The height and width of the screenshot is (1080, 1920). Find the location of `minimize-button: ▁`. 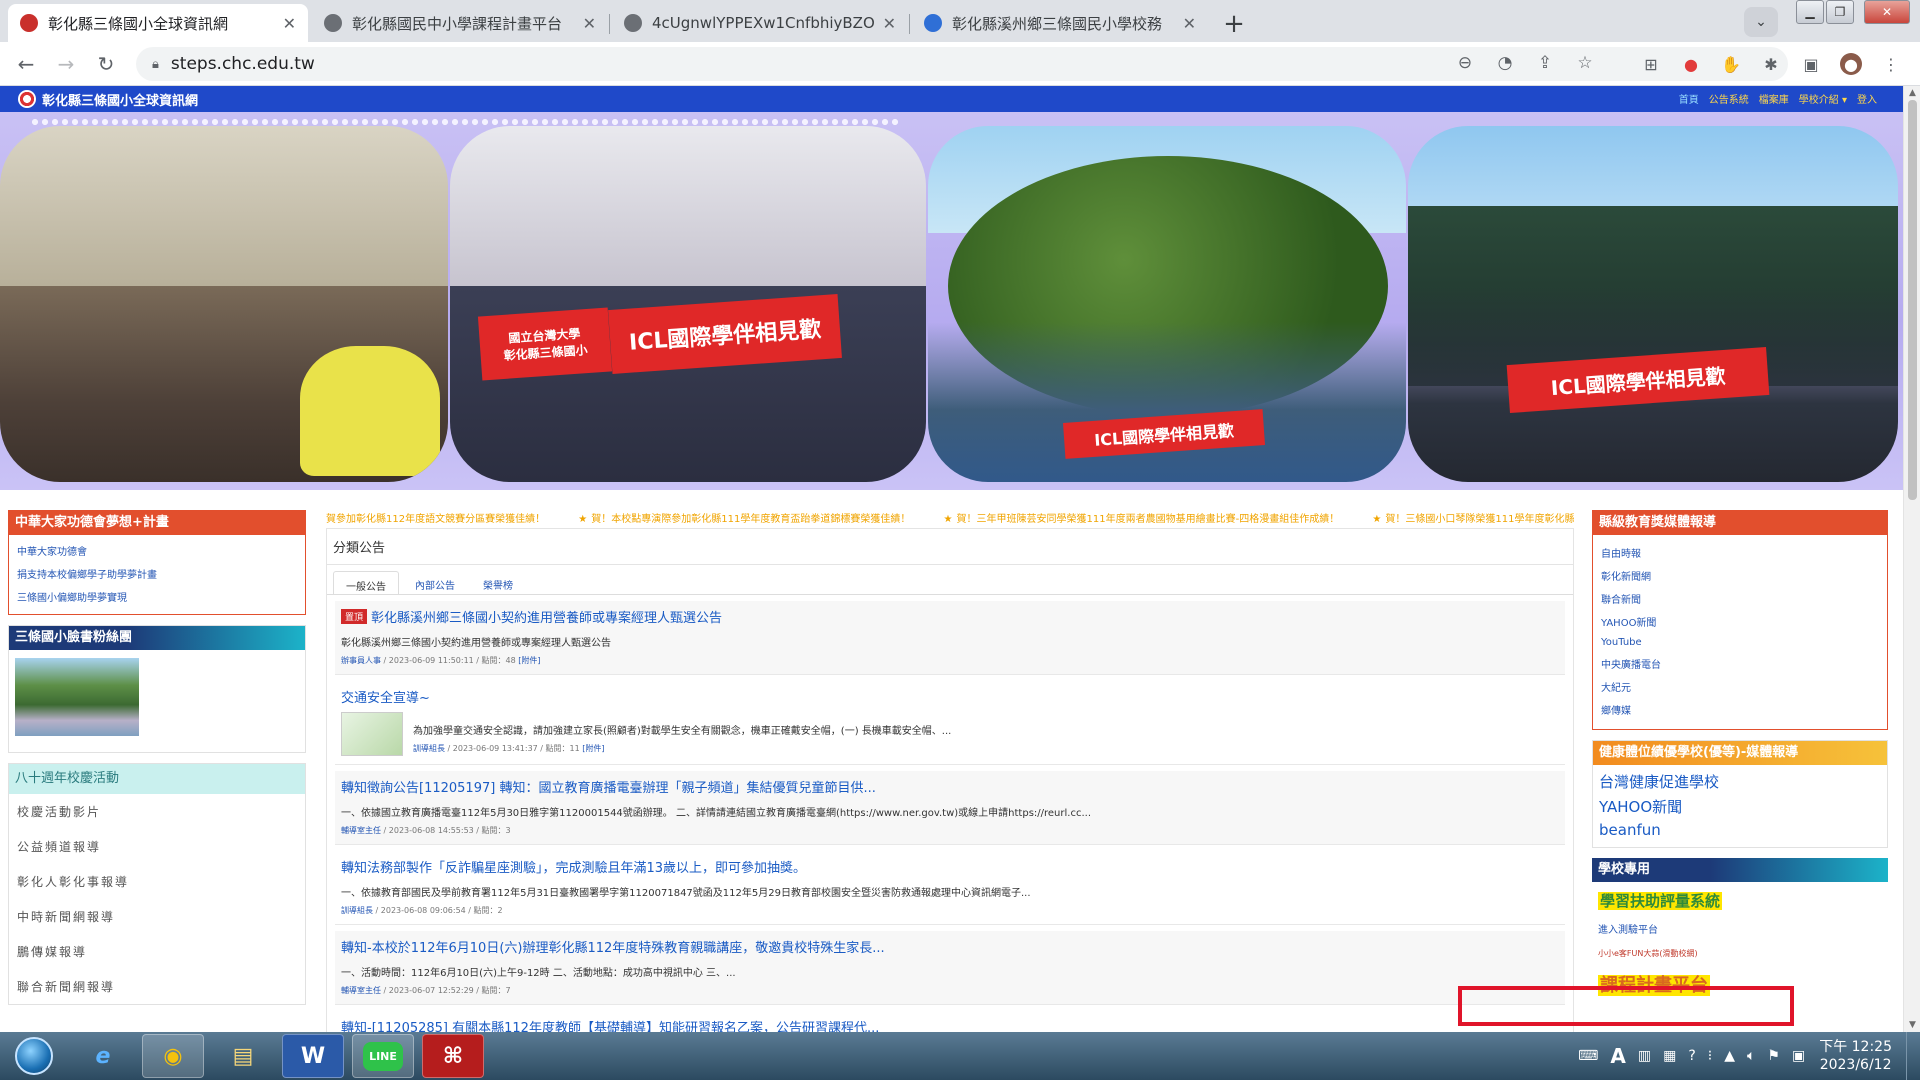

minimize-button: ▁ is located at coordinates (1810, 12).